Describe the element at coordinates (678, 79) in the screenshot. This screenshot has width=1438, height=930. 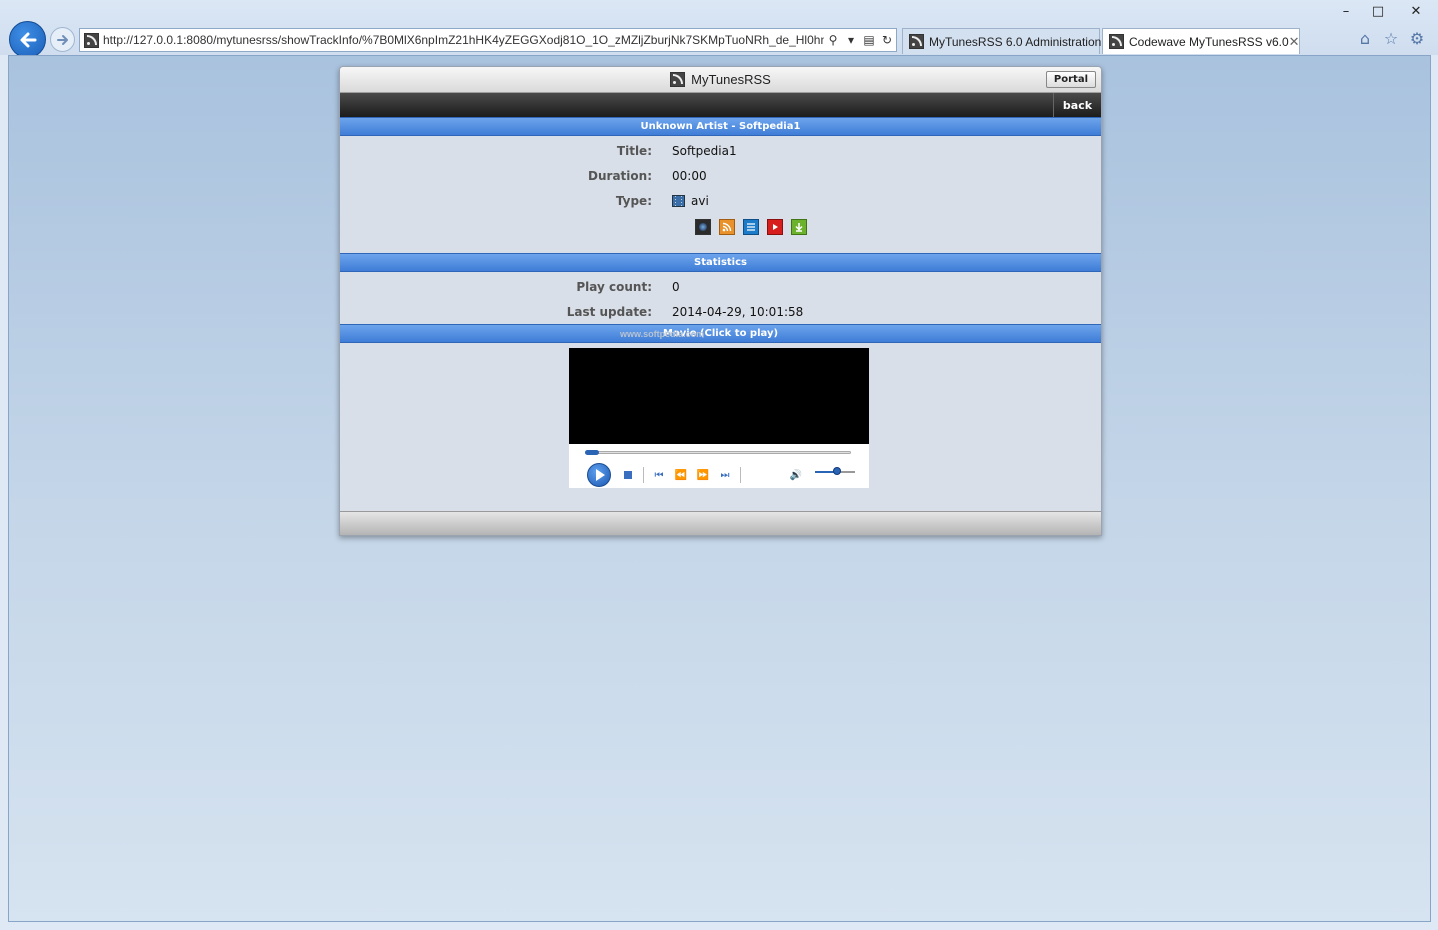
I see `rss-logo-icon` at that location.